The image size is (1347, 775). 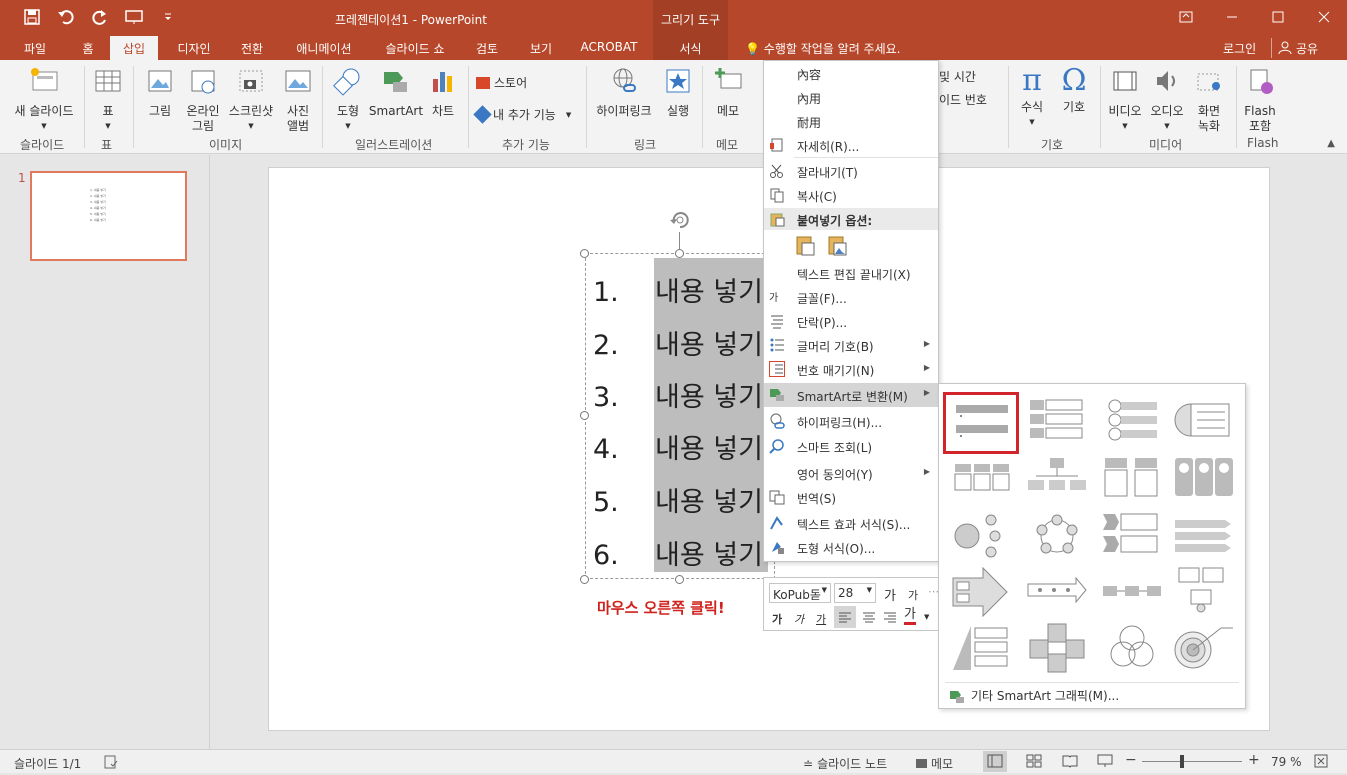 I want to click on redo-icon, so click(x=100, y=17).